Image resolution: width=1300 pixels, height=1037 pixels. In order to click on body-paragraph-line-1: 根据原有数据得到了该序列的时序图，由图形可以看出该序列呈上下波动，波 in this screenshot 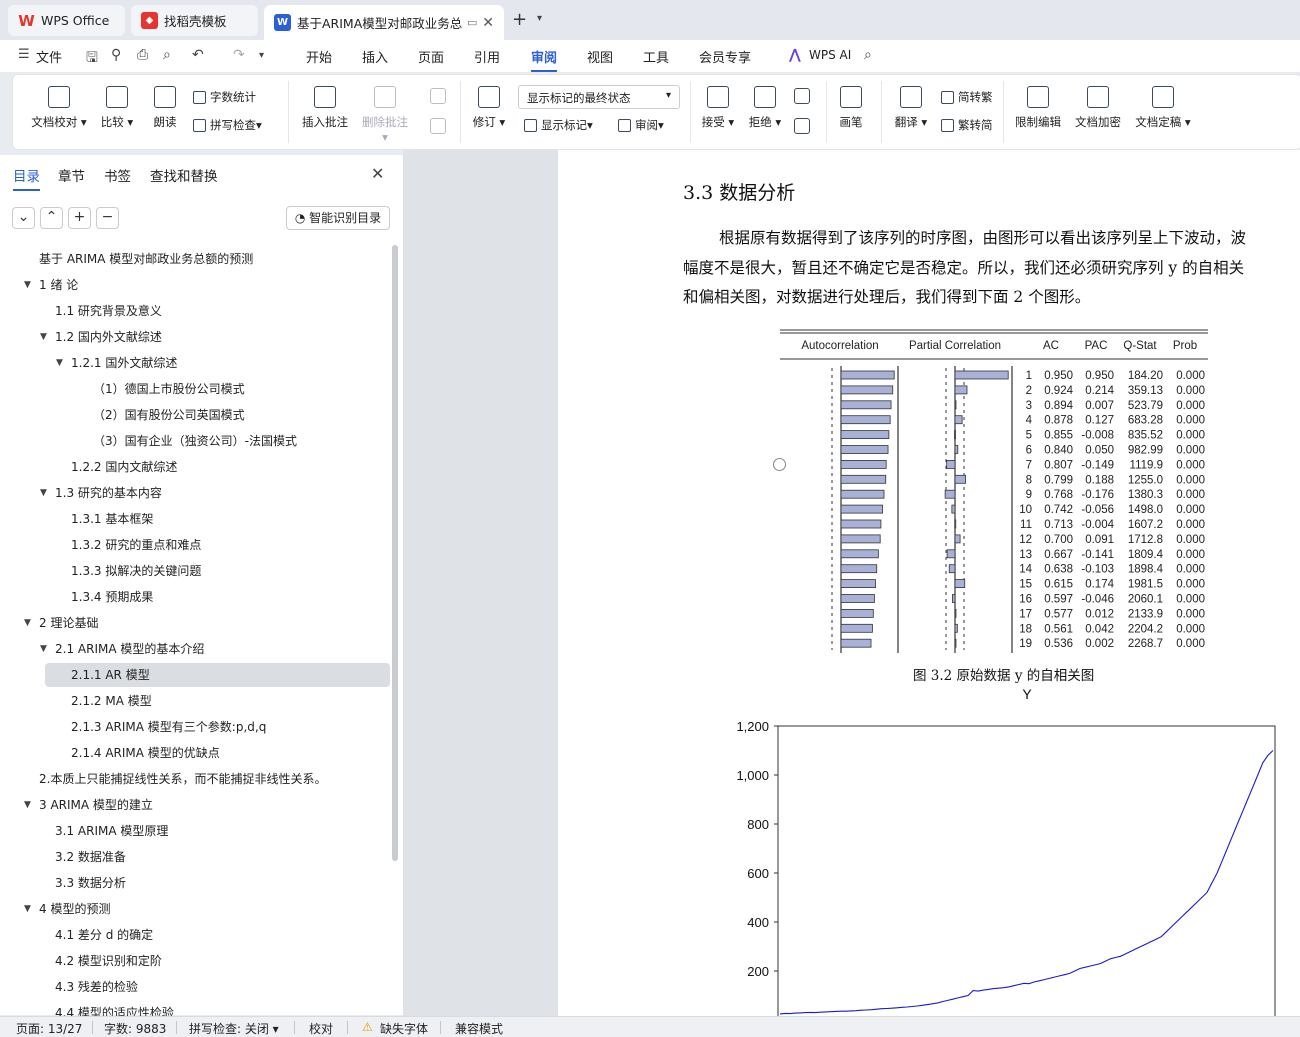, I will do `click(991, 237)`.